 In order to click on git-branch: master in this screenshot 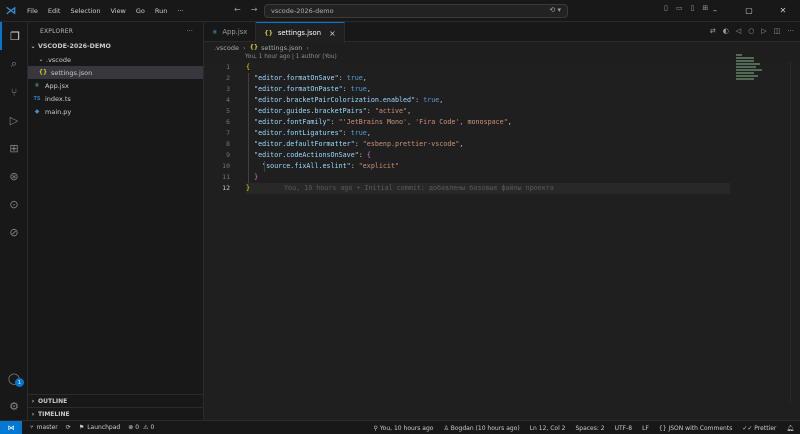, I will do `click(47, 427)`.